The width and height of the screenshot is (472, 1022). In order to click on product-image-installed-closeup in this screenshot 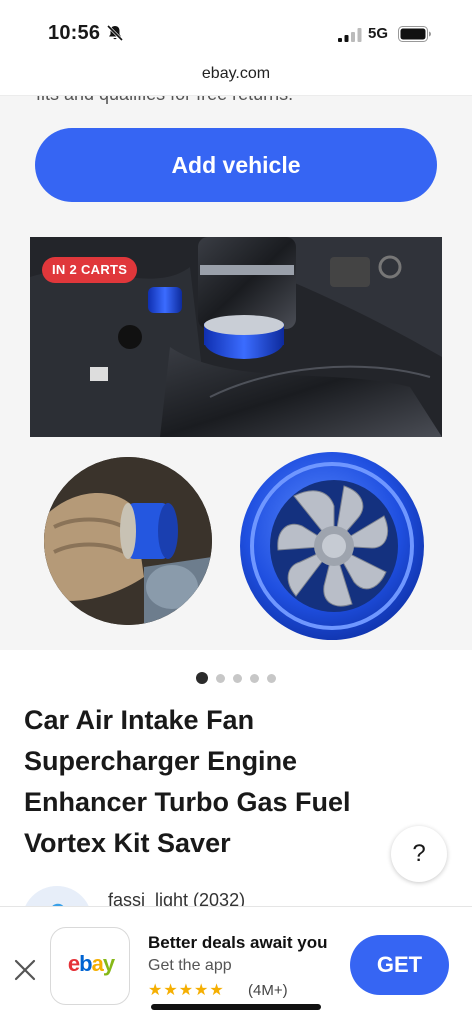, I will do `click(128, 541)`.